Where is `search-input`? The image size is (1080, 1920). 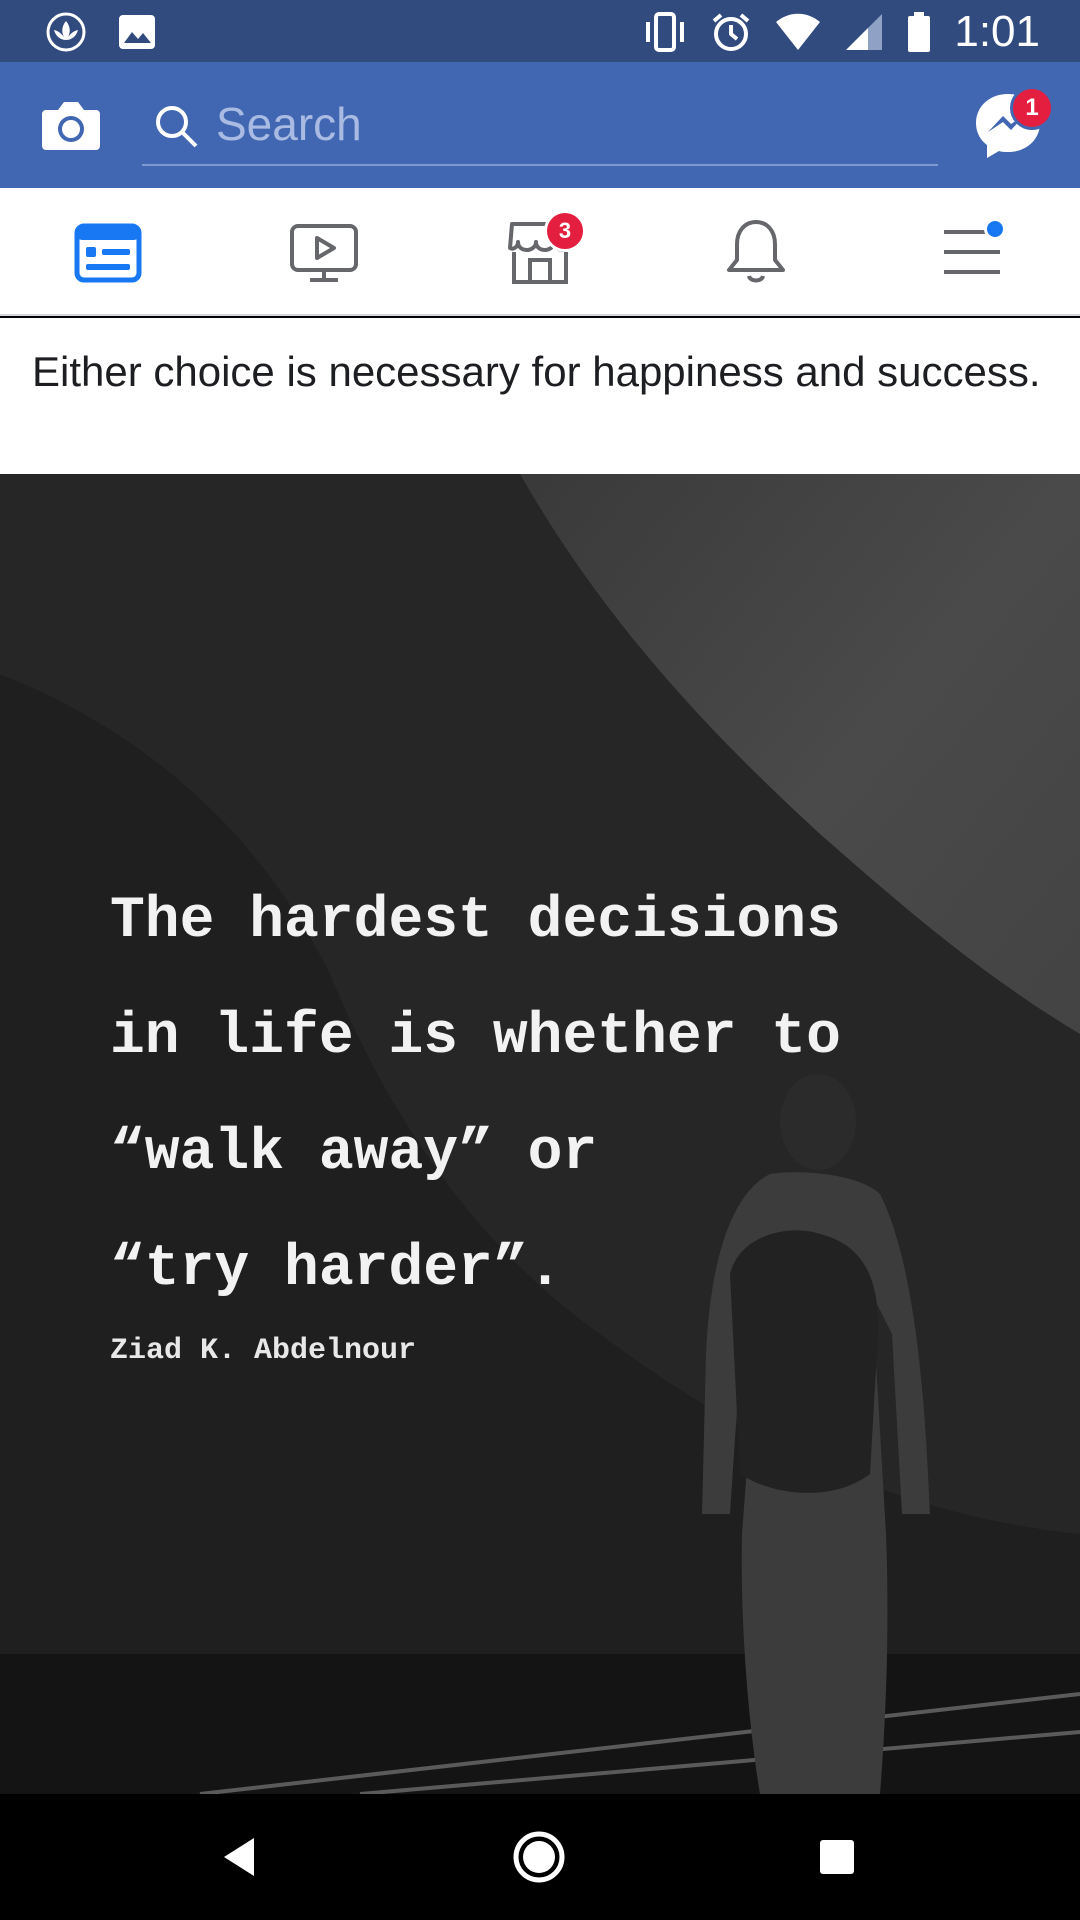 search-input is located at coordinates (566, 124).